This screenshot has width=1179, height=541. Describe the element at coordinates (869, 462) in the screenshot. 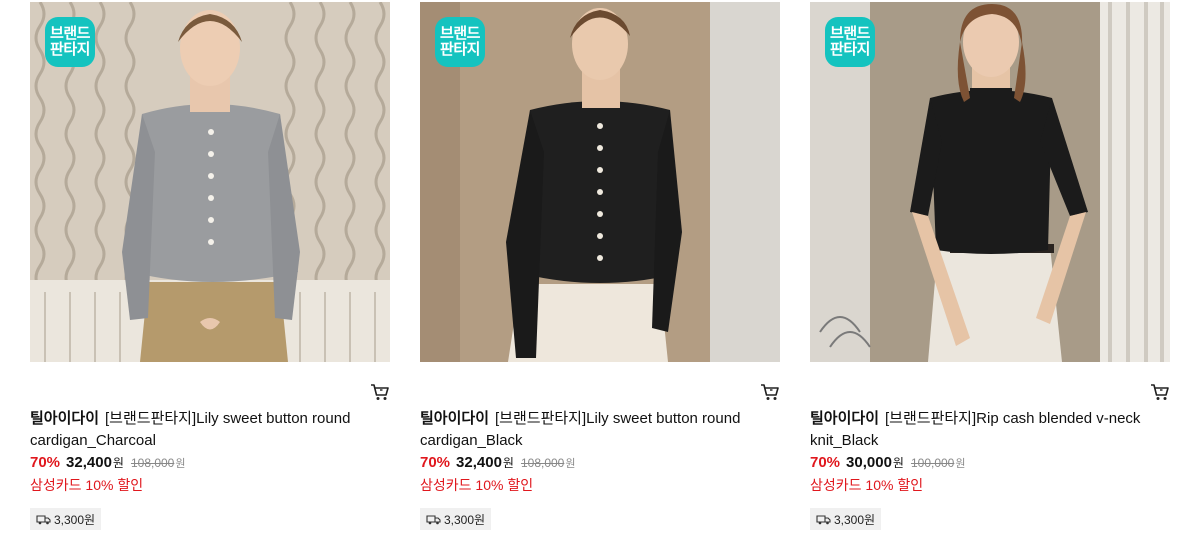

I see `sale-price: 30,000` at that location.